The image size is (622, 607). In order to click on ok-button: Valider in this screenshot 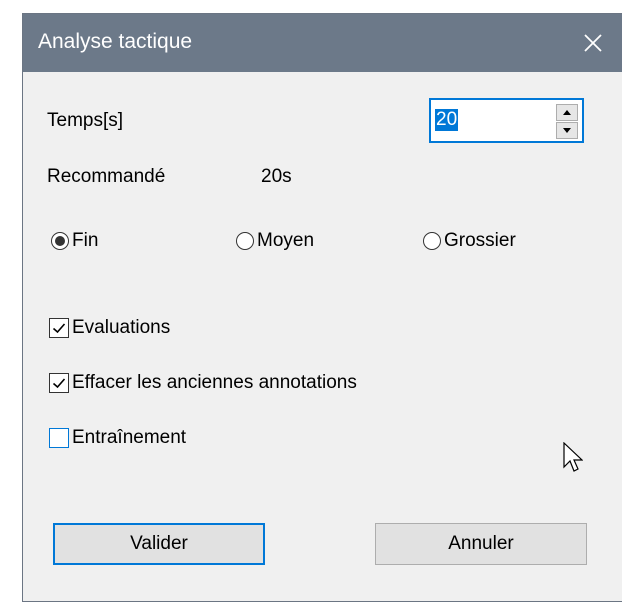, I will do `click(159, 544)`.